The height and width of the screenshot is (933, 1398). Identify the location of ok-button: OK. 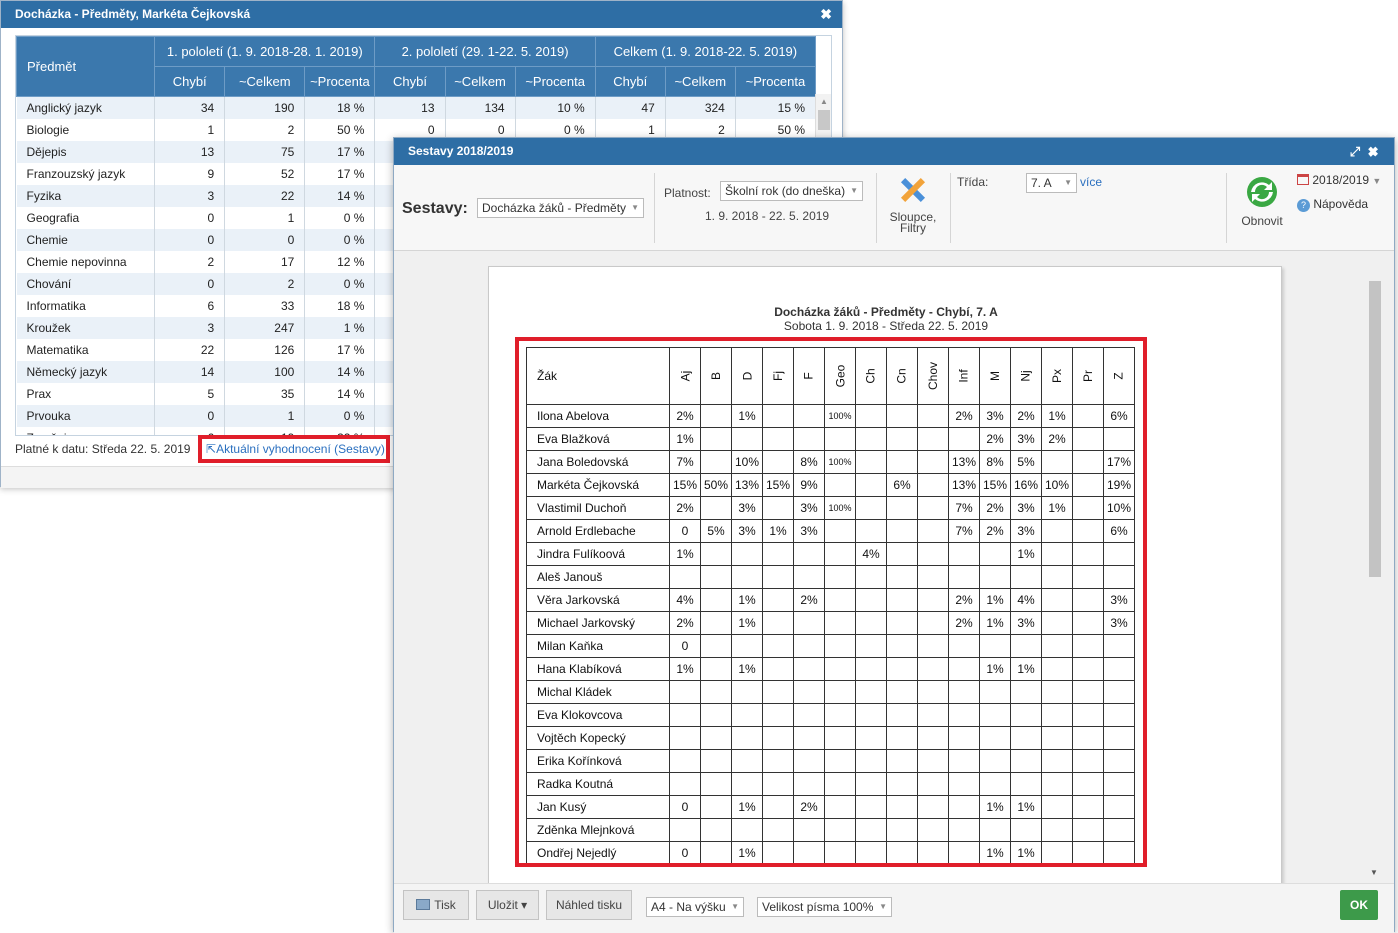
(1359, 905).